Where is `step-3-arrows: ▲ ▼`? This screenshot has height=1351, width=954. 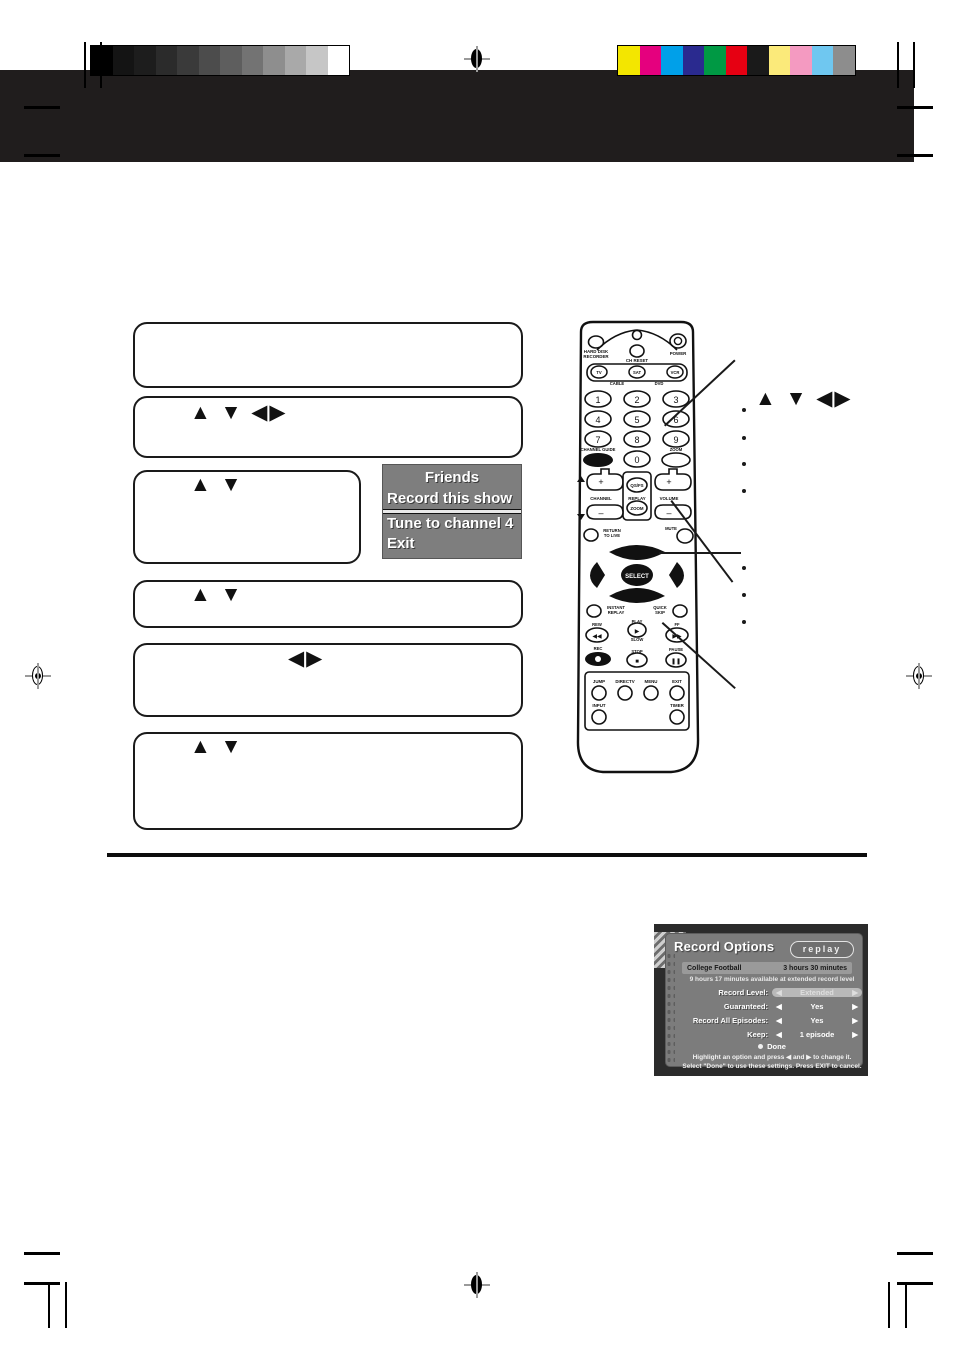
step-3-arrows: ▲ ▼ is located at coordinates (217, 484).